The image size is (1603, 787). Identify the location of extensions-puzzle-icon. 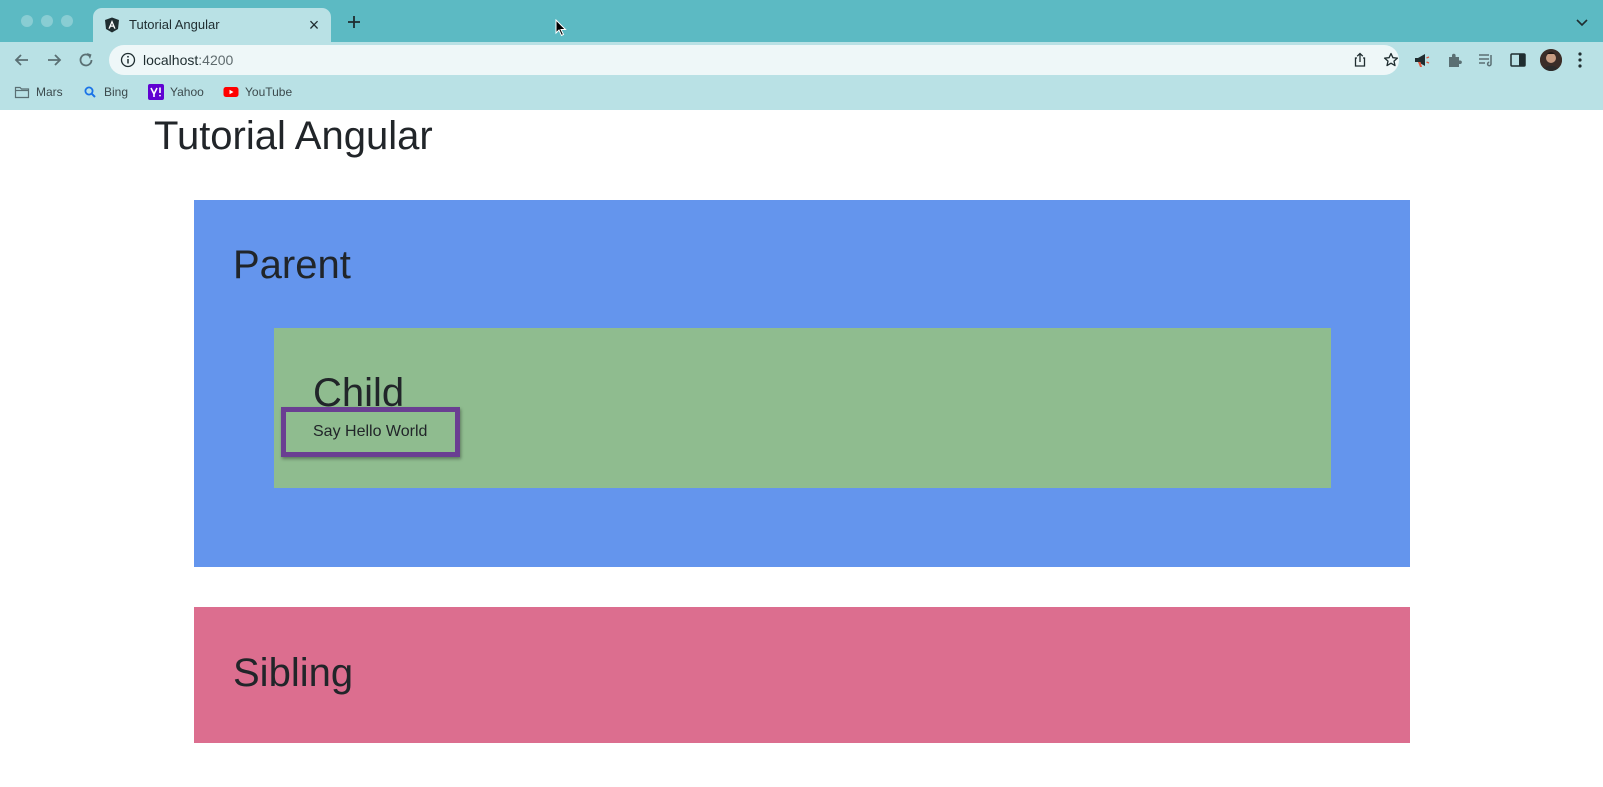
(1455, 60).